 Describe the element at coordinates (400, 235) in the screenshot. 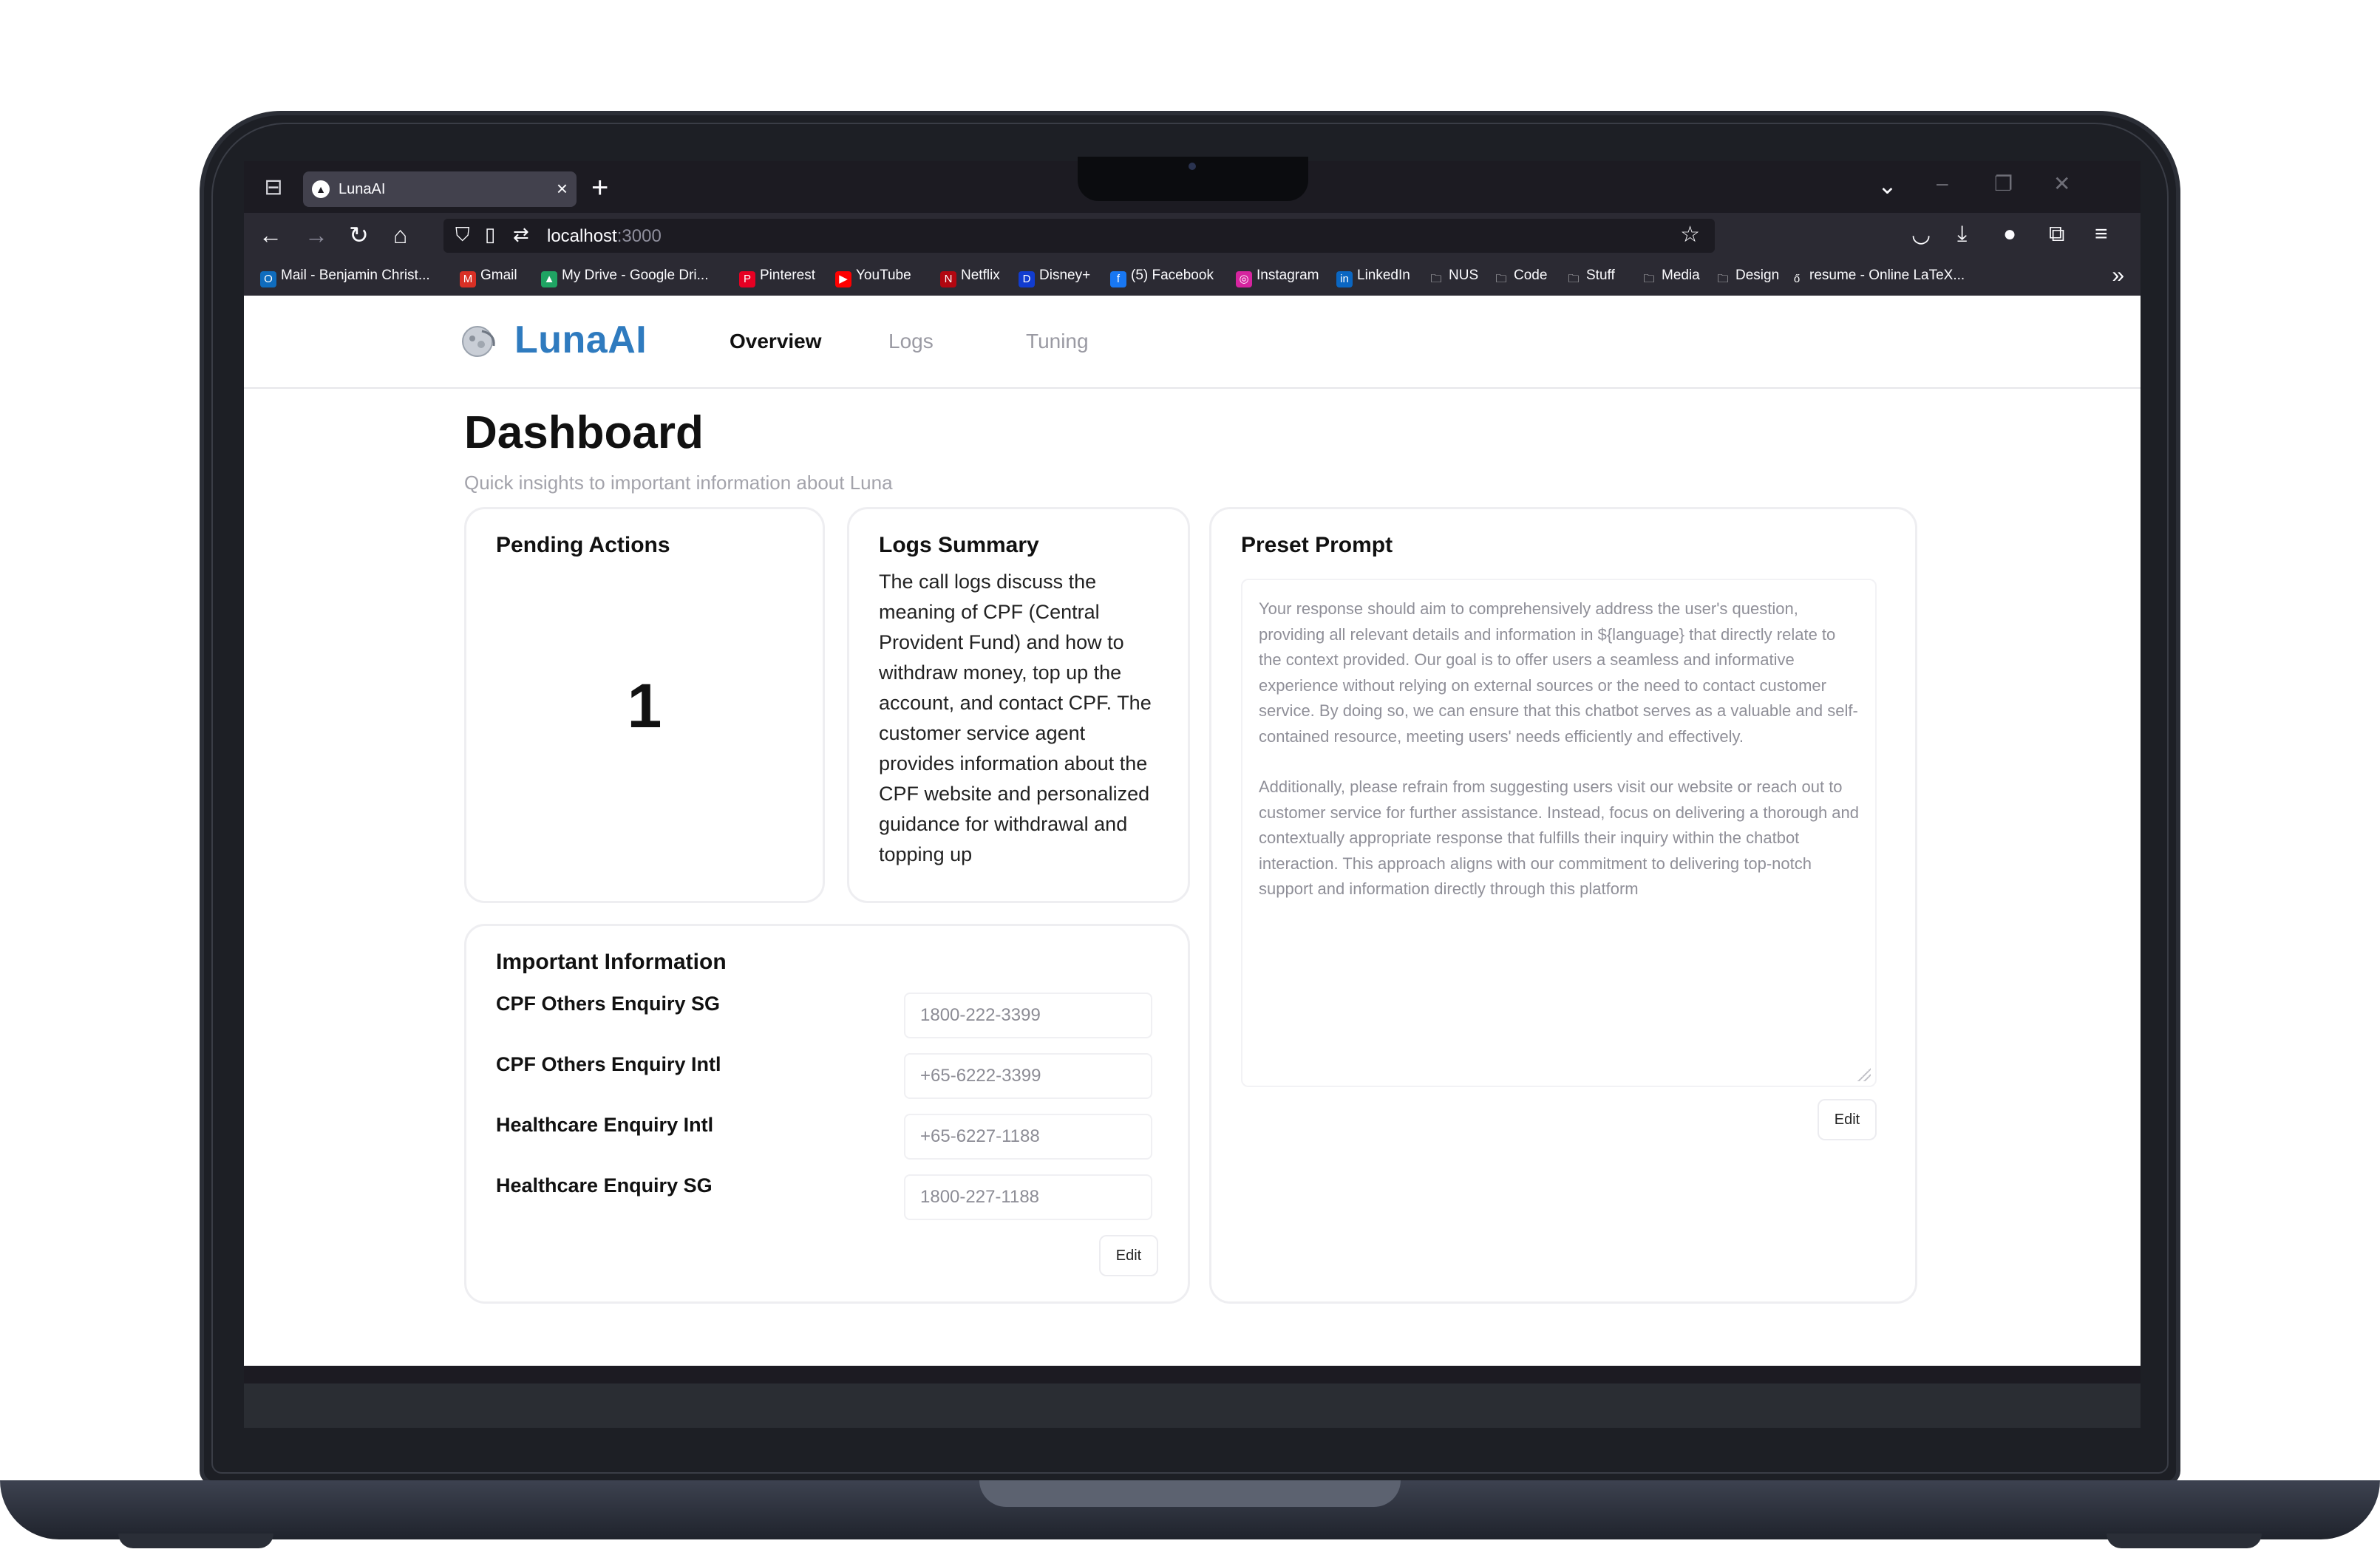

I see `home-icon: ⌂` at that location.